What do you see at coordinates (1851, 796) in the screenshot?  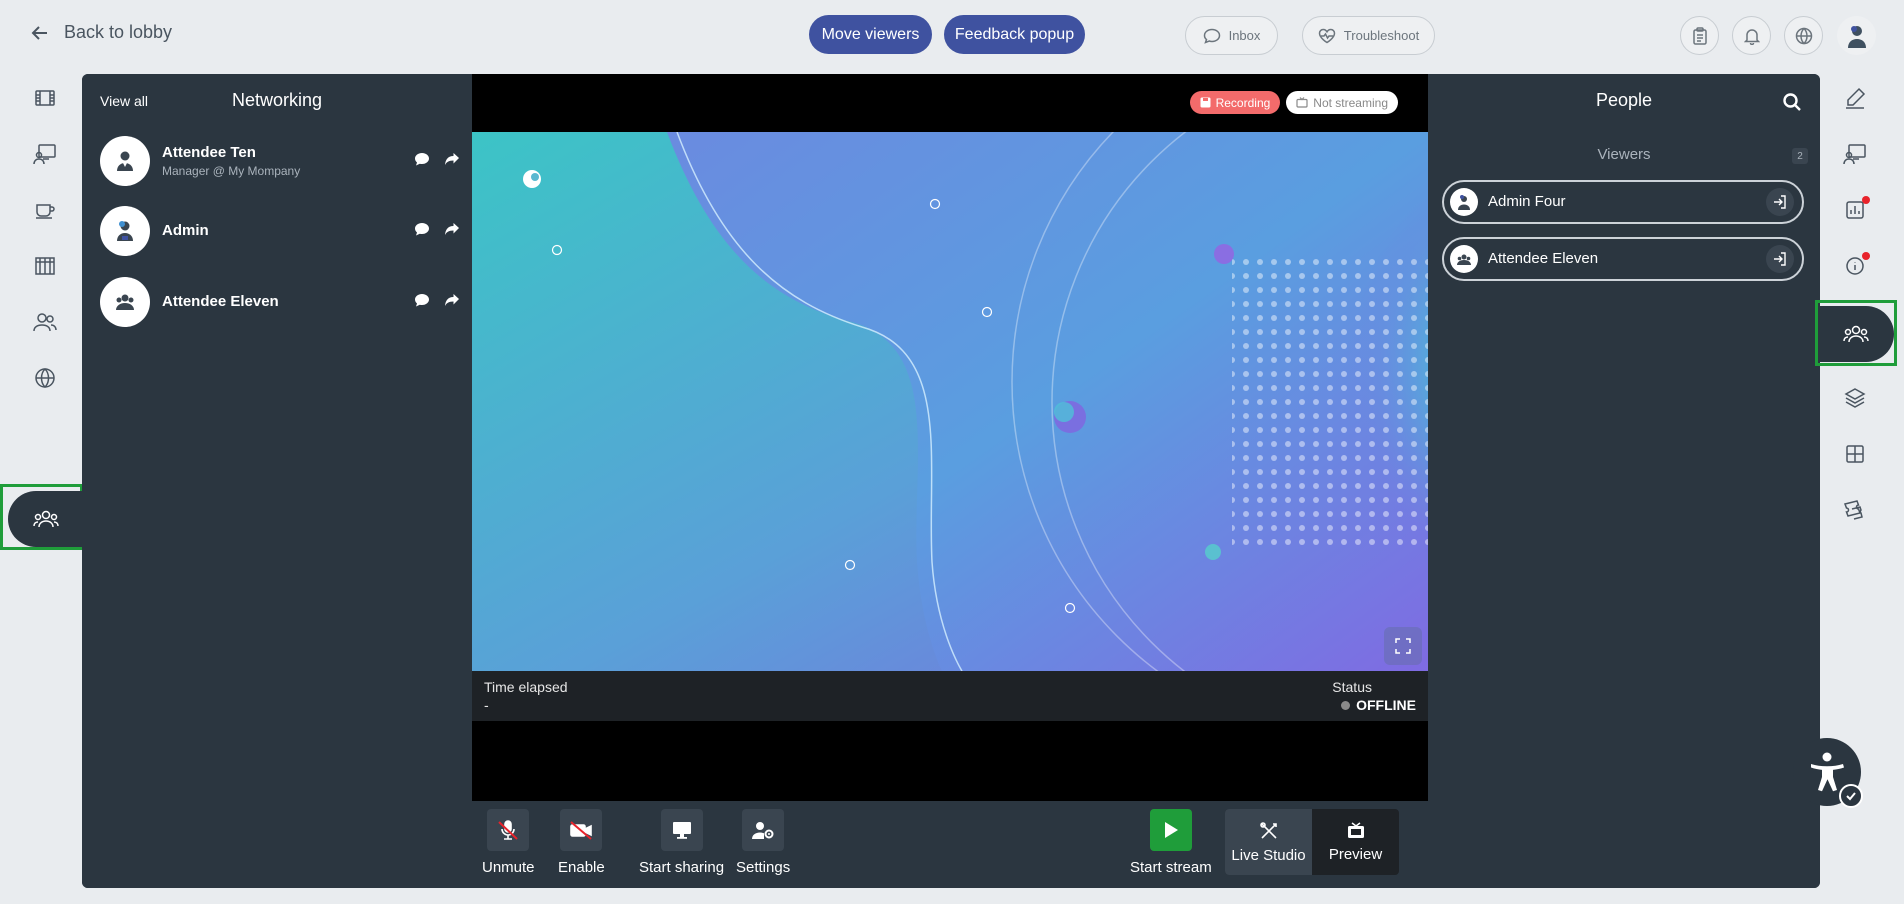 I see `check-icon` at bounding box center [1851, 796].